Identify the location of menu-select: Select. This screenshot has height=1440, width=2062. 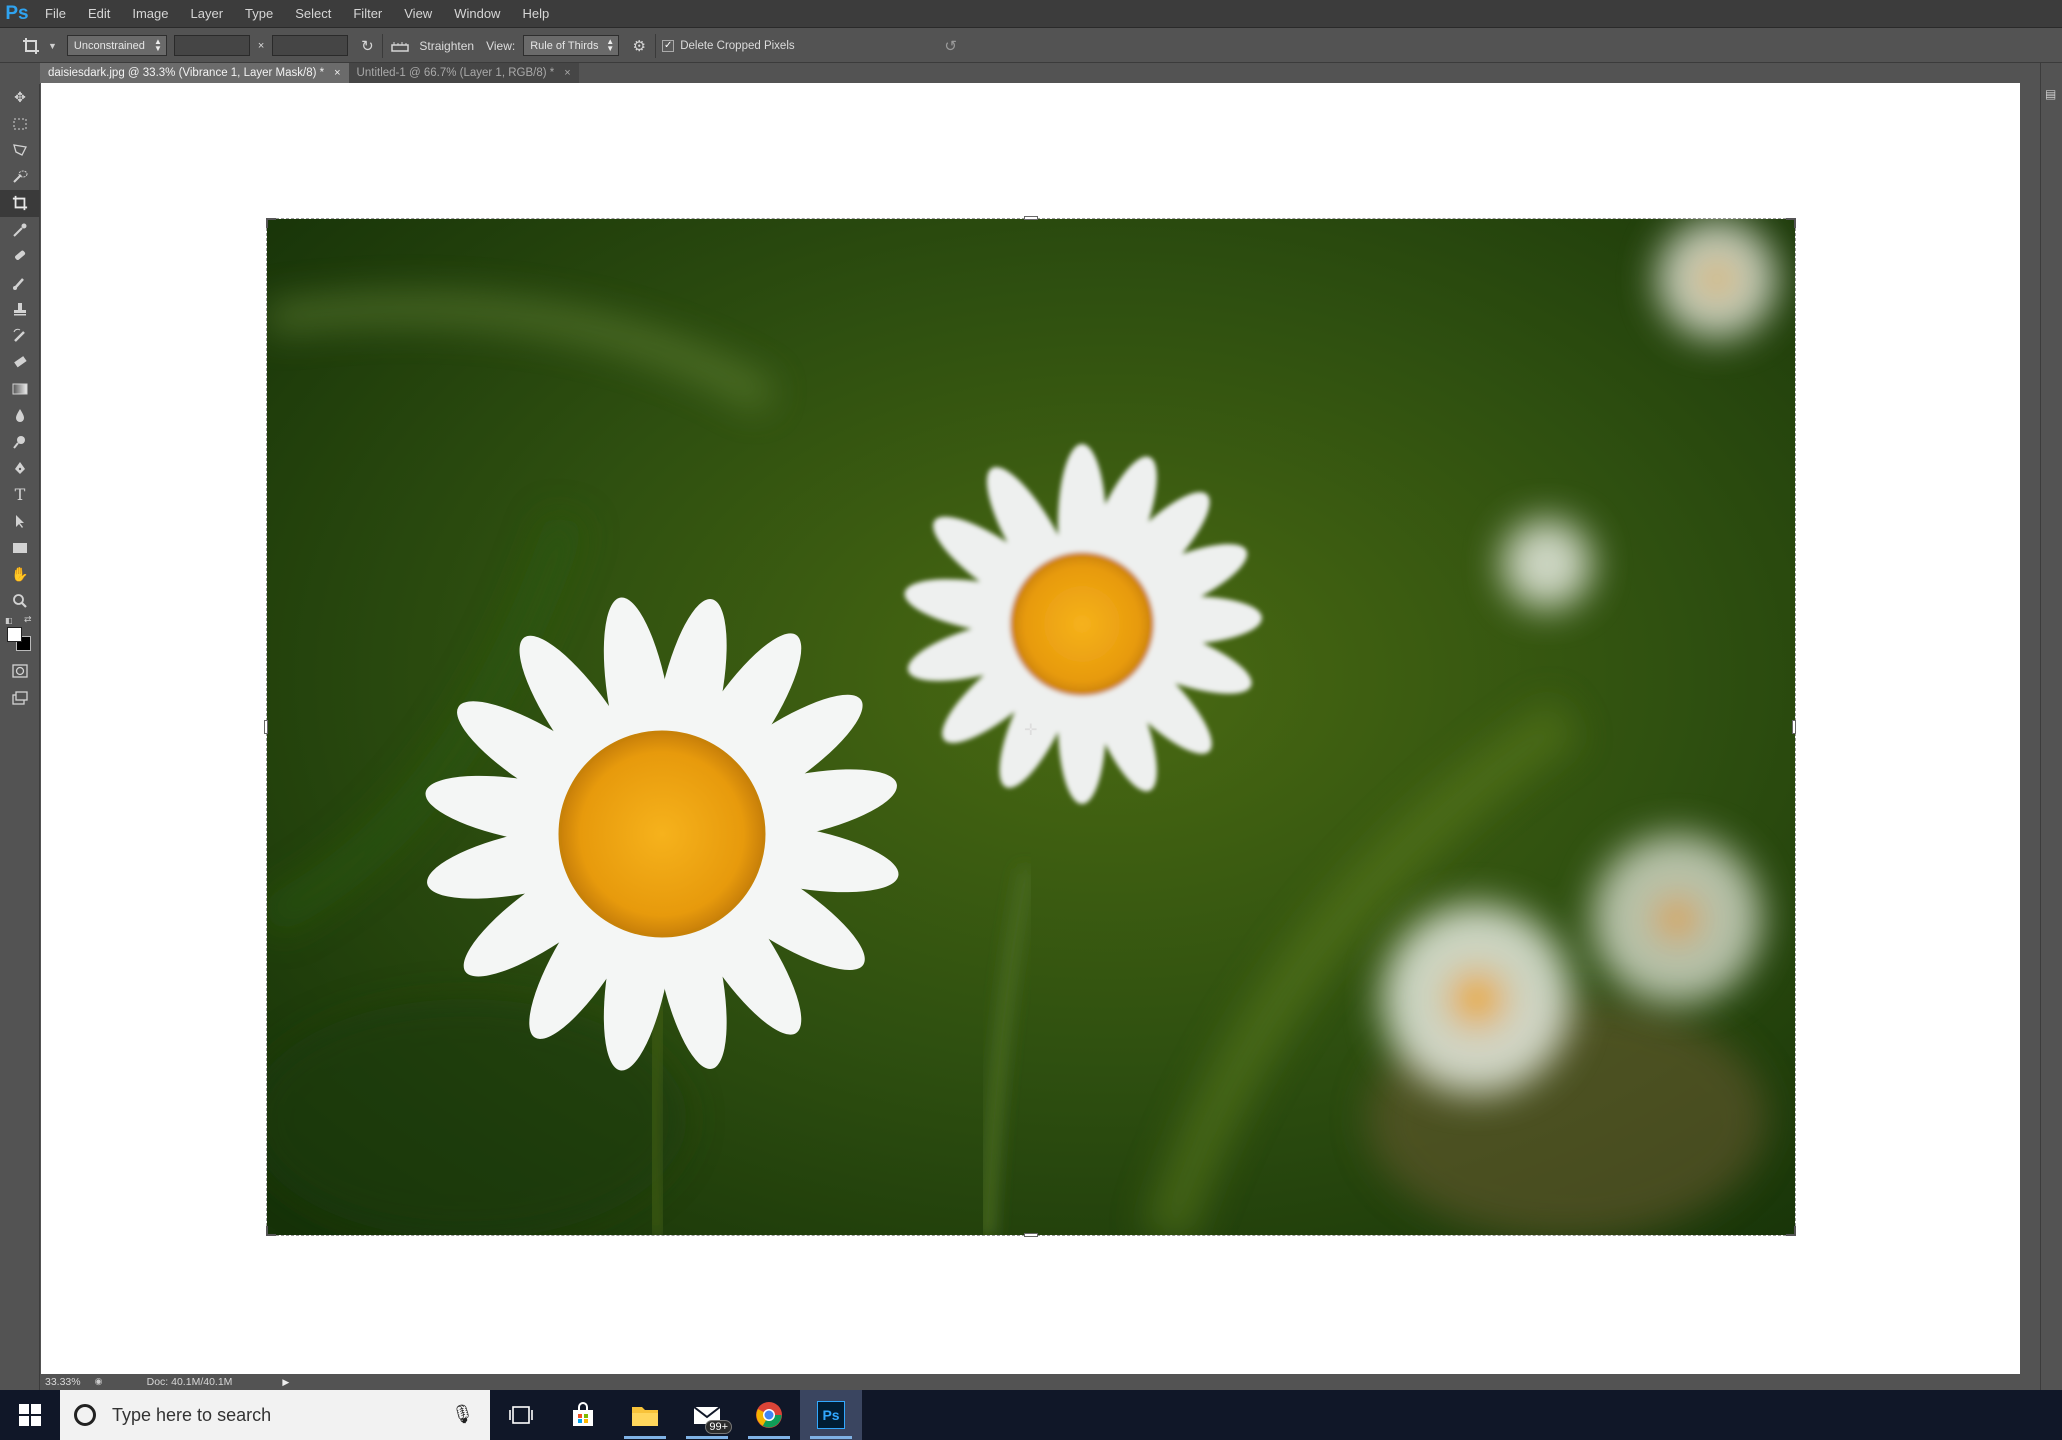
(313, 14).